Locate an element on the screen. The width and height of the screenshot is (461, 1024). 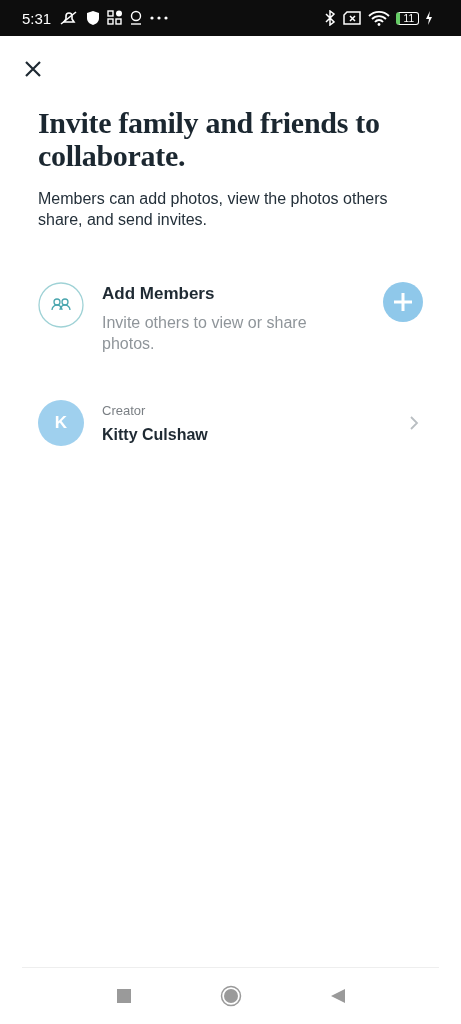
charging-icon is located at coordinates (429, 18).